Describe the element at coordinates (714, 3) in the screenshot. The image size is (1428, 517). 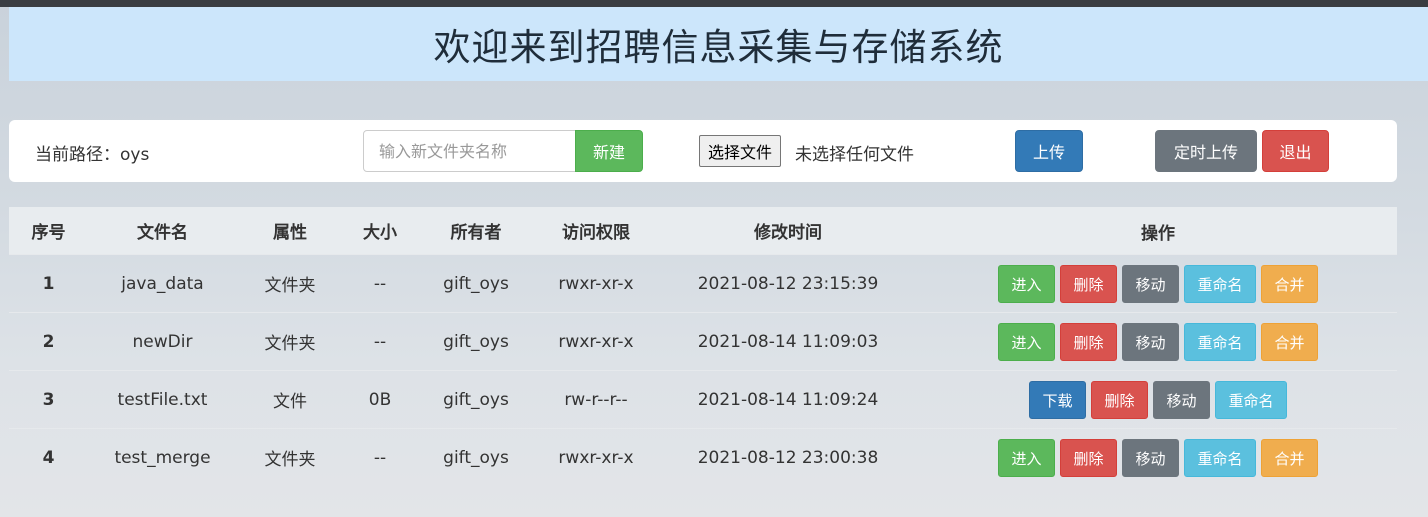
I see `top-bar` at that location.